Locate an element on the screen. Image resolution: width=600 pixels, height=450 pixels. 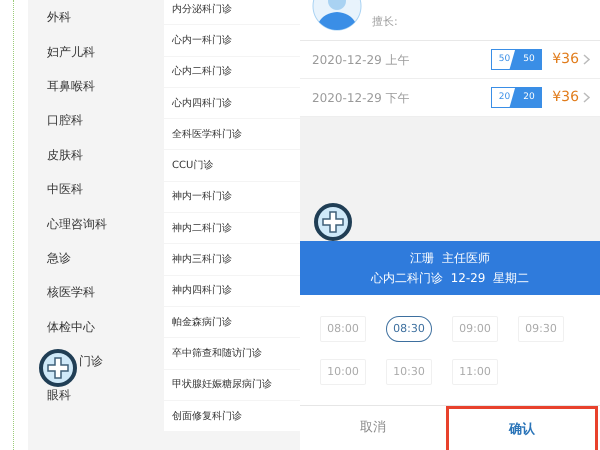
expertise-label: 擅长: is located at coordinates (385, 22).